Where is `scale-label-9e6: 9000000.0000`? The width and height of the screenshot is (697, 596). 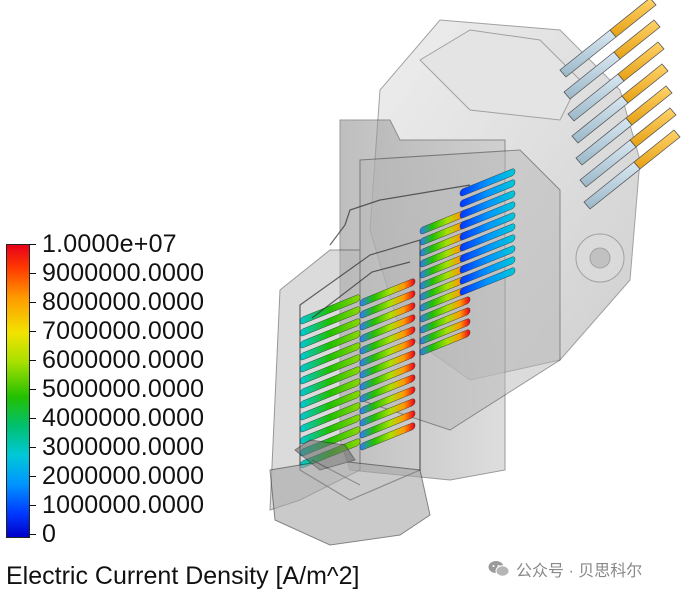
scale-label-9e6: 9000000.0000 is located at coordinates (123, 273).